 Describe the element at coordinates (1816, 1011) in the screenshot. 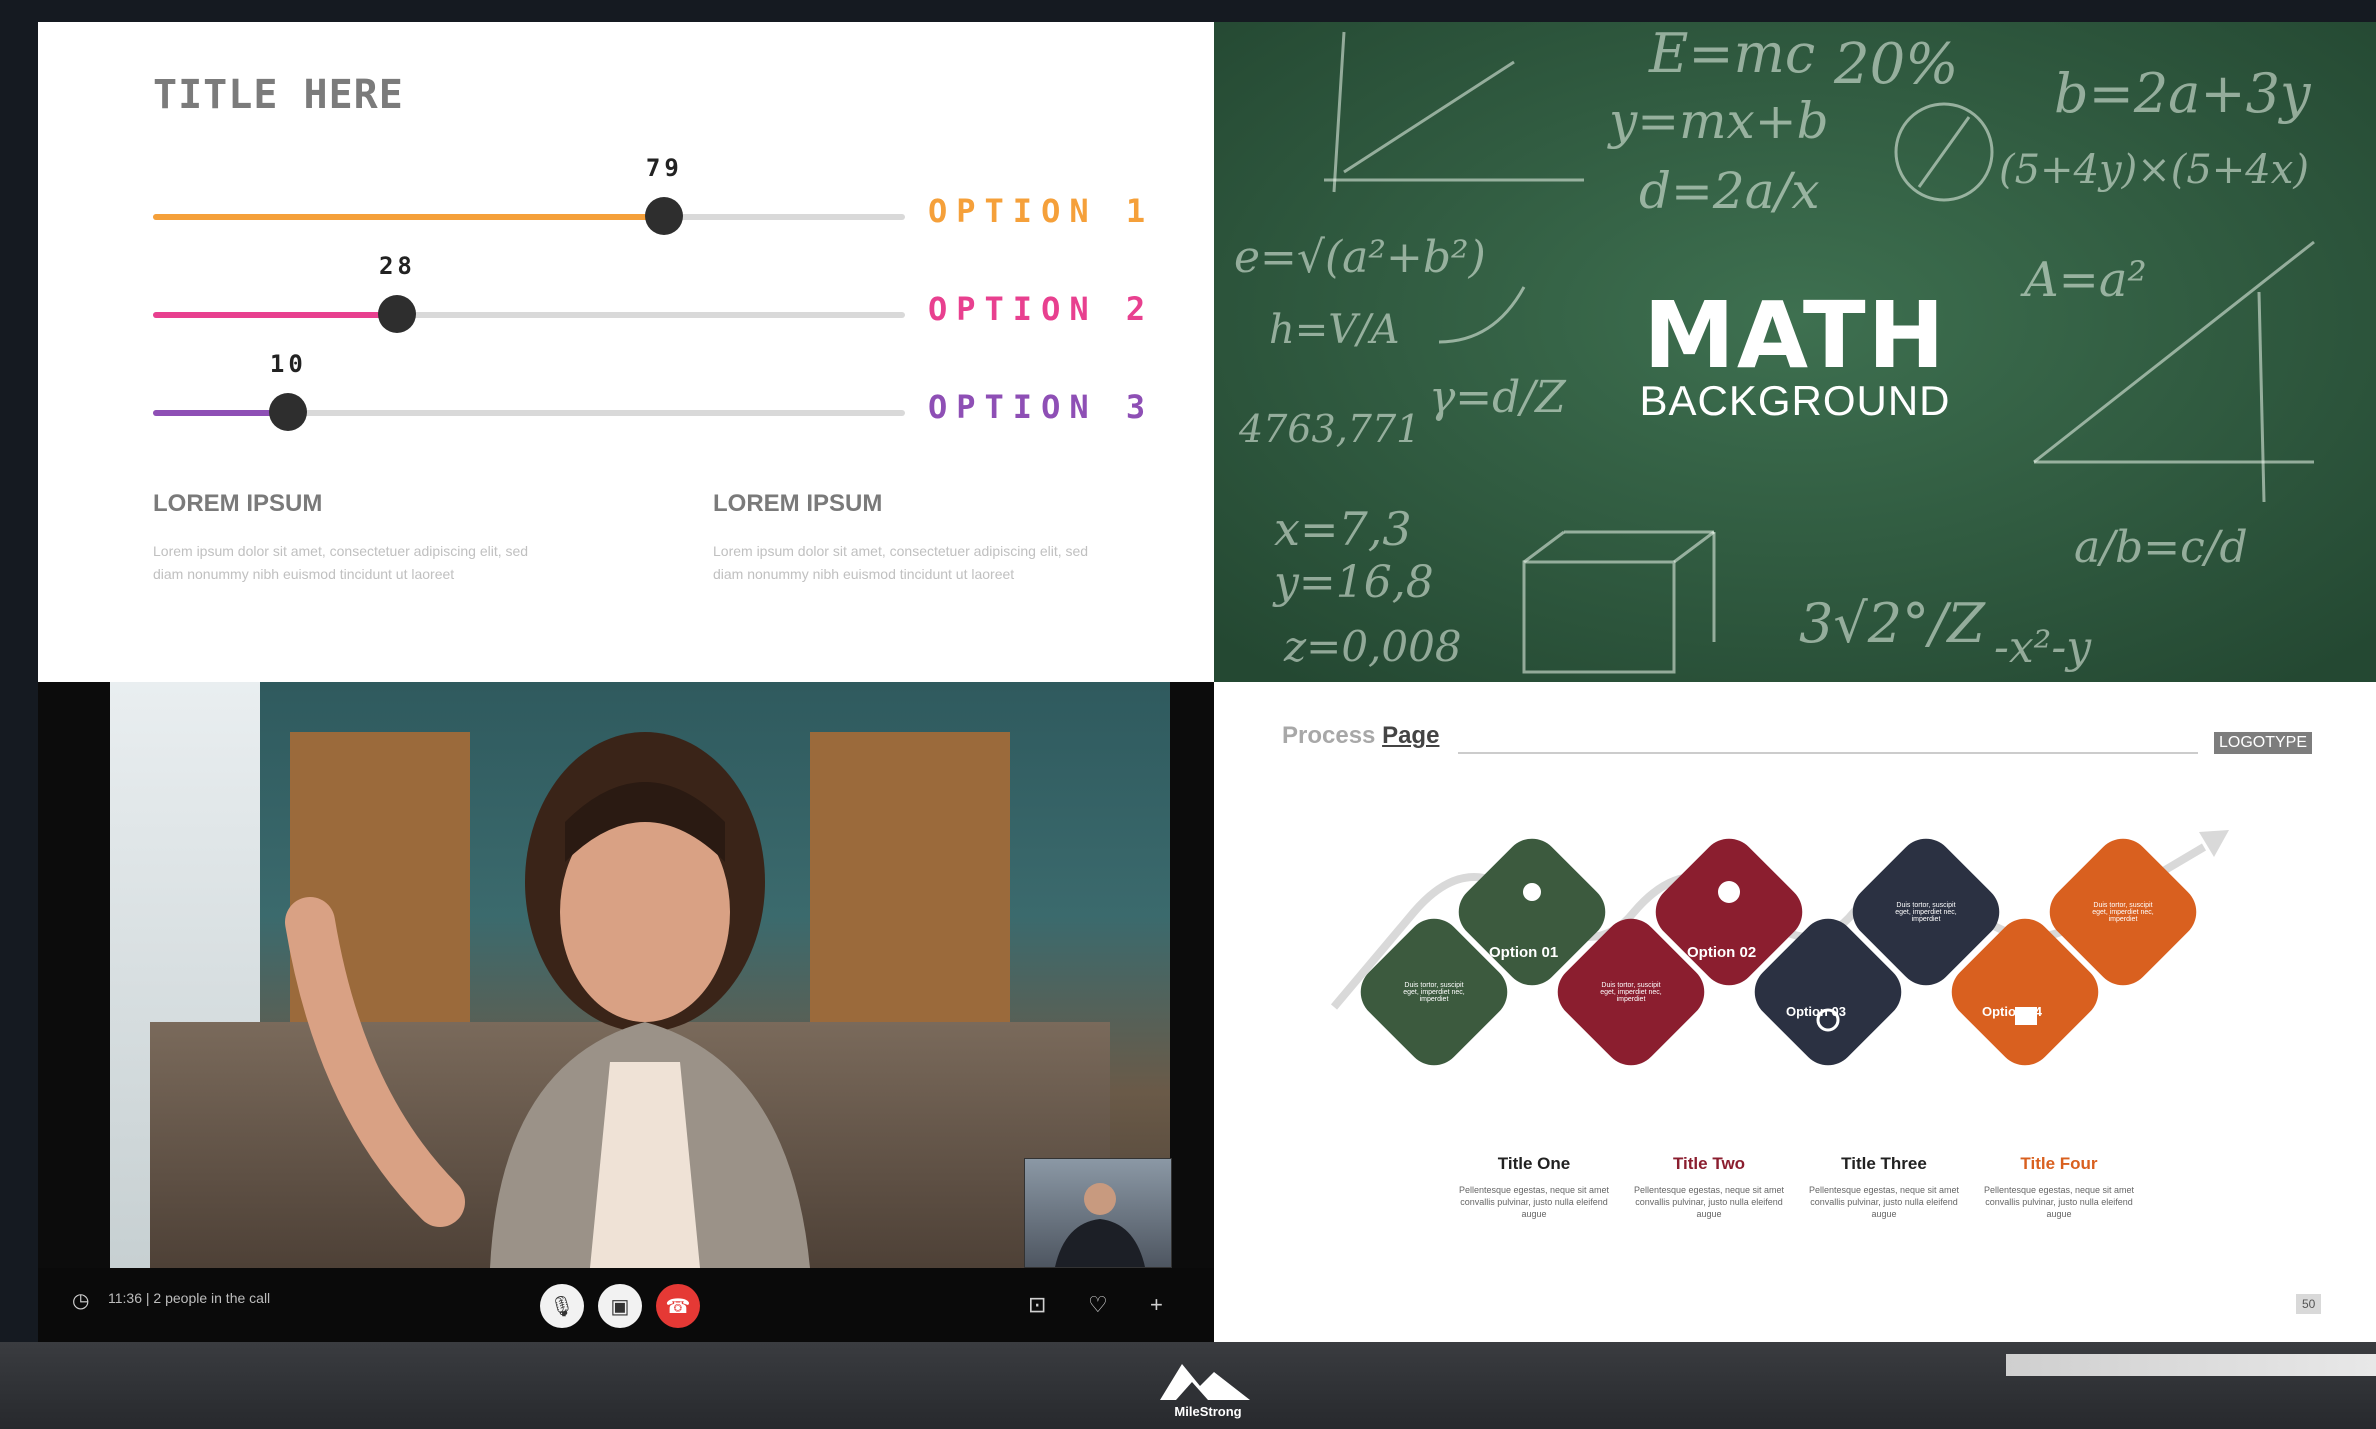

I see `option-label-03: Option 03` at that location.